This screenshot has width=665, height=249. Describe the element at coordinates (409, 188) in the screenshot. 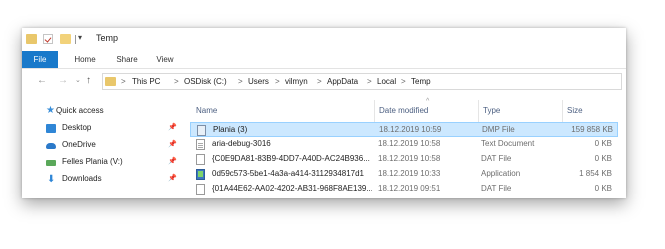

I see `file-date: 18.12.2019 09:51` at that location.